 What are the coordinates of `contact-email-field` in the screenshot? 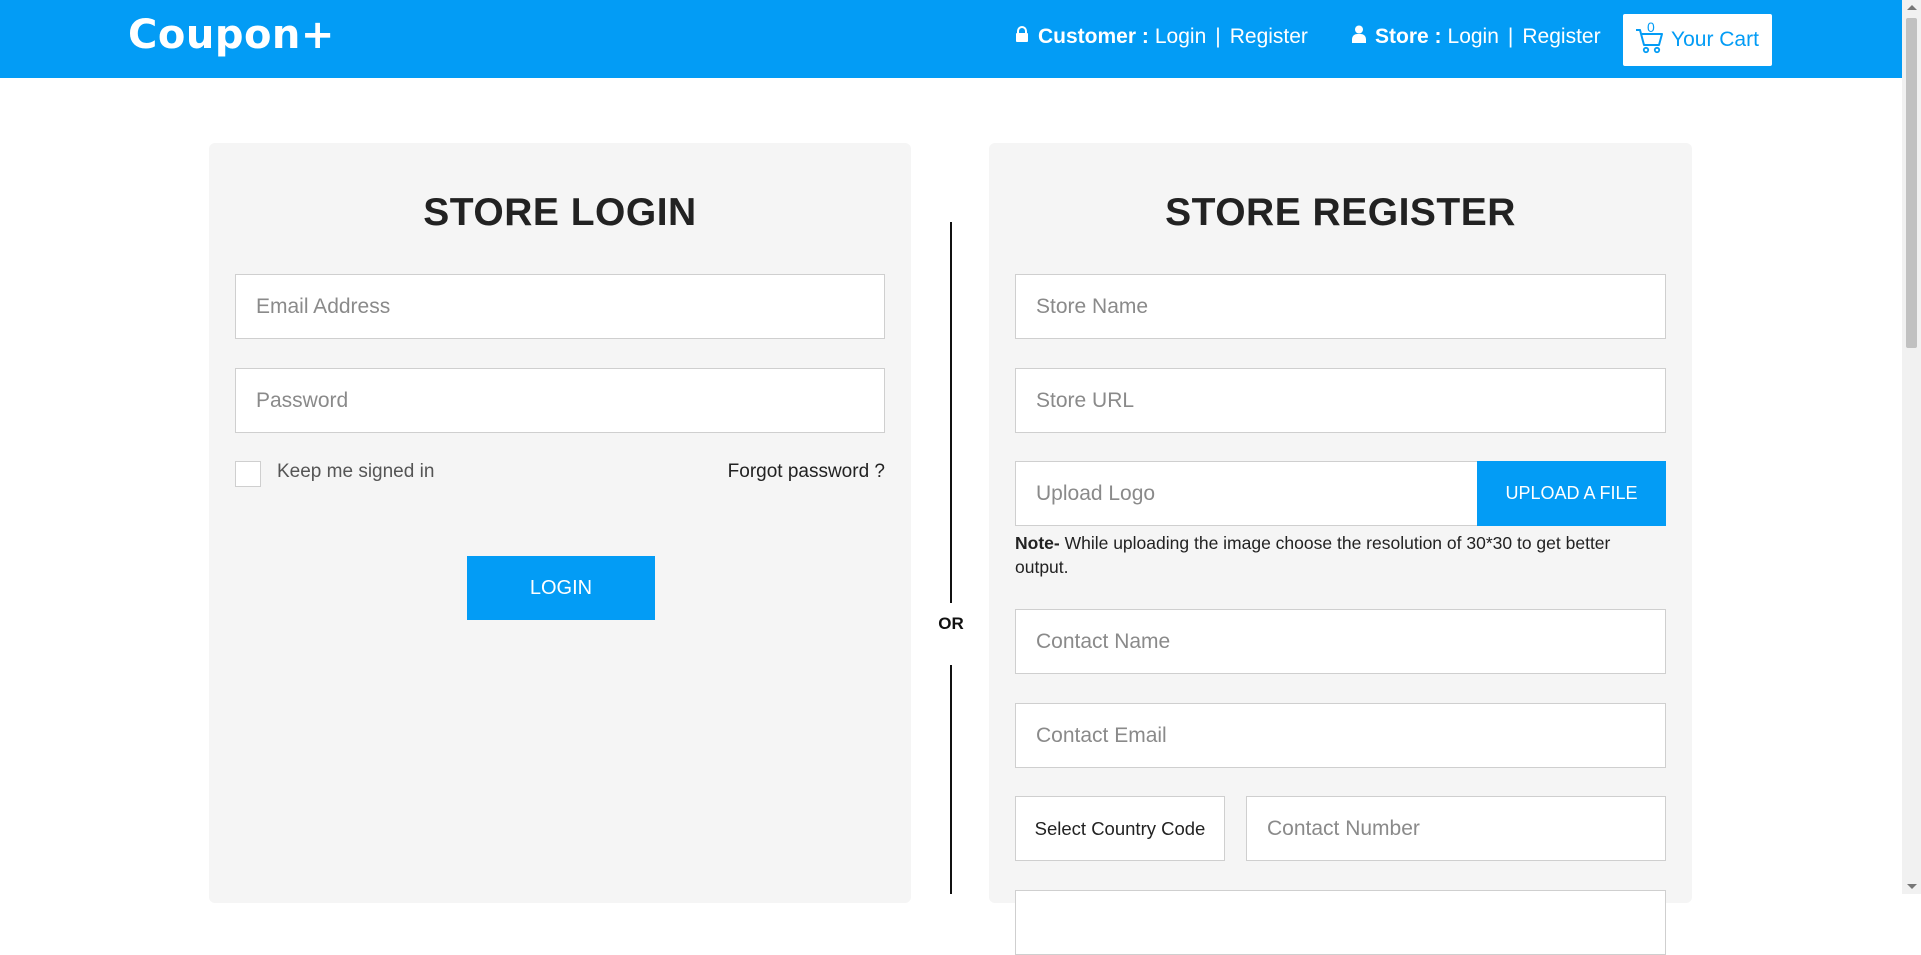 It's located at (1340, 735).